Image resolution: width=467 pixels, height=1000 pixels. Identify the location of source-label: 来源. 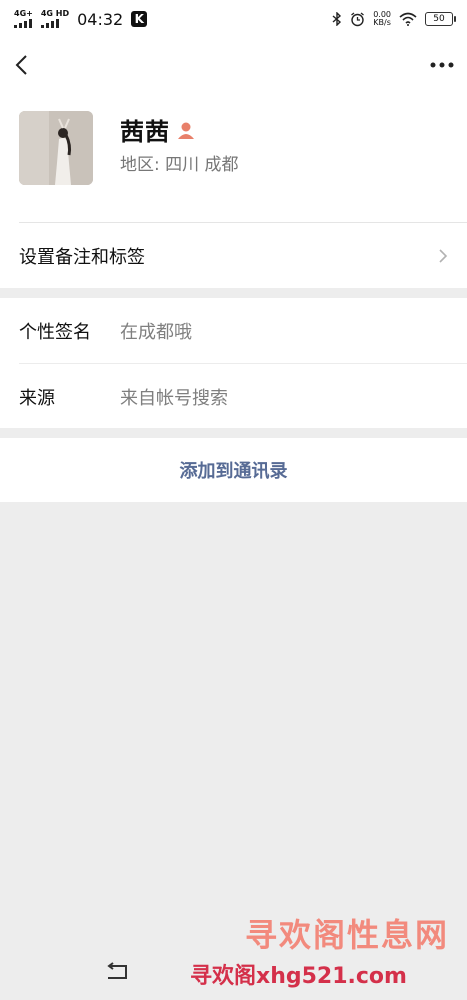
(37, 398).